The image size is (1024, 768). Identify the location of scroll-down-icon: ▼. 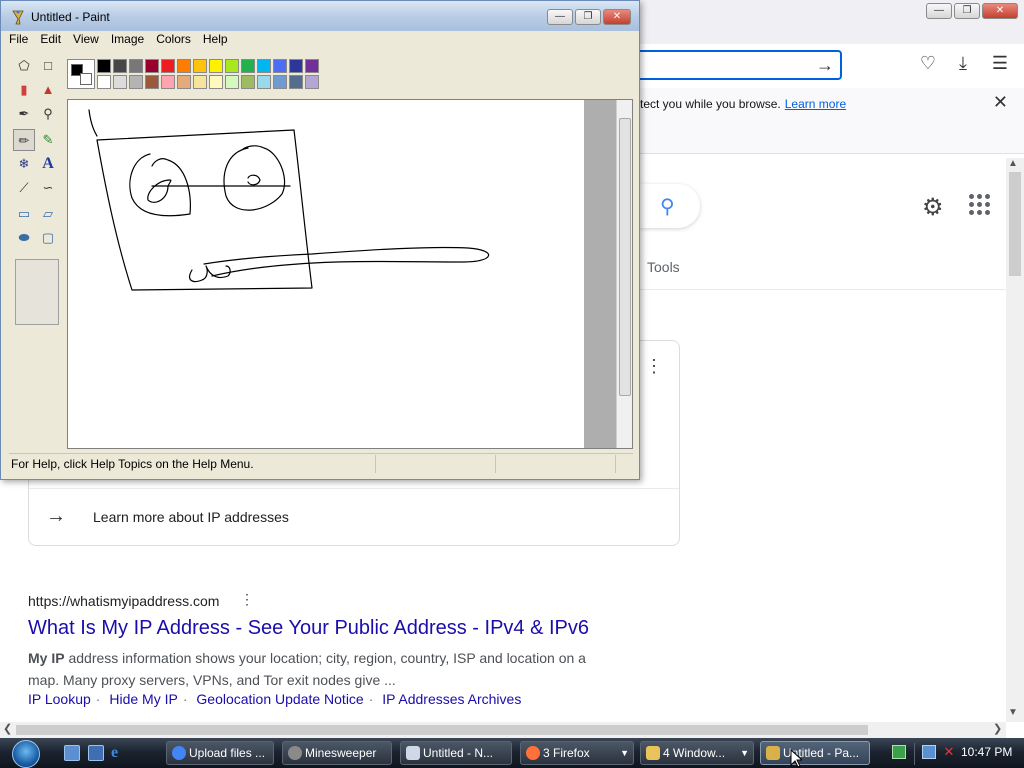
(1013, 712).